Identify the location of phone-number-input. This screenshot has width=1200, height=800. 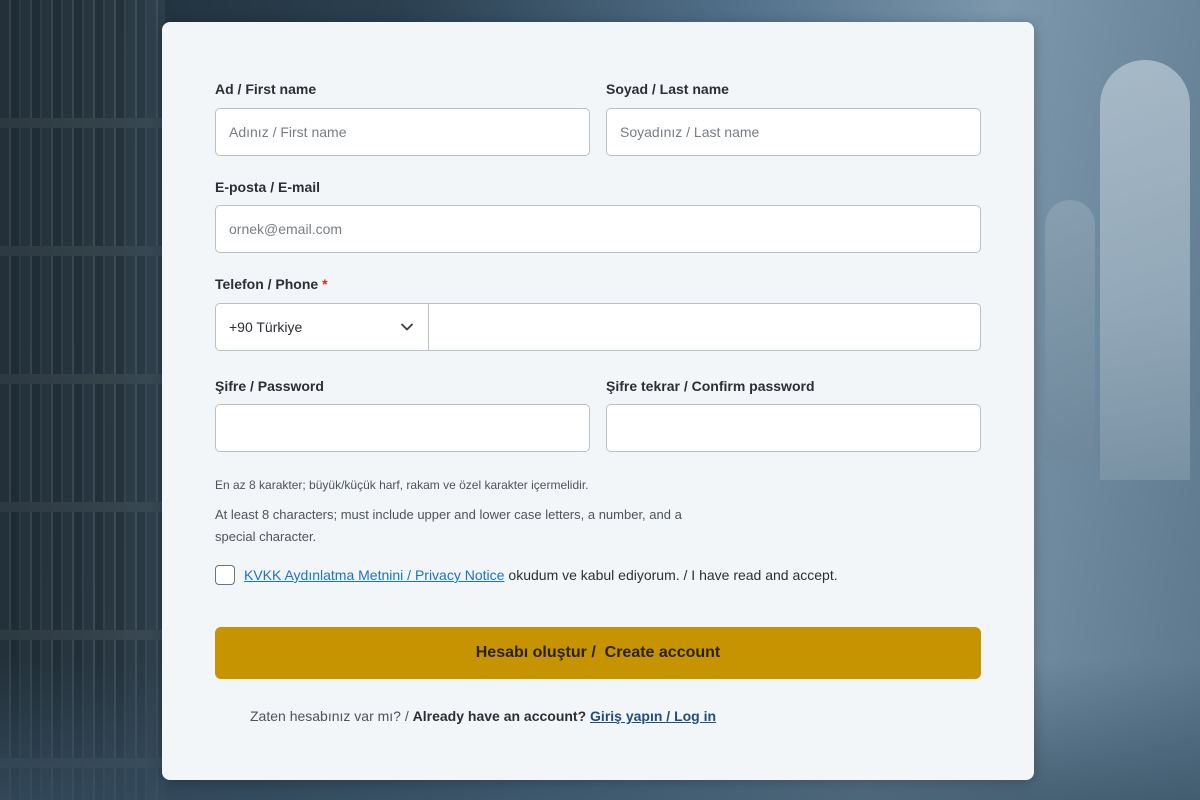
(704, 327).